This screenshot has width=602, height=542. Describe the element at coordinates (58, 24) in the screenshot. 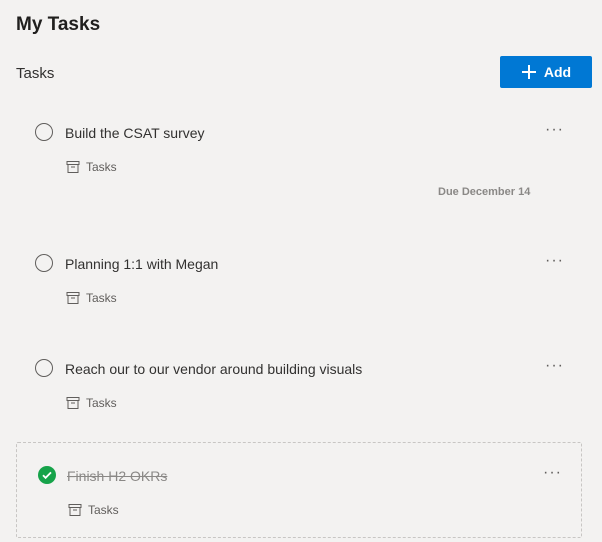

I see `page-title: My Tasks` at that location.